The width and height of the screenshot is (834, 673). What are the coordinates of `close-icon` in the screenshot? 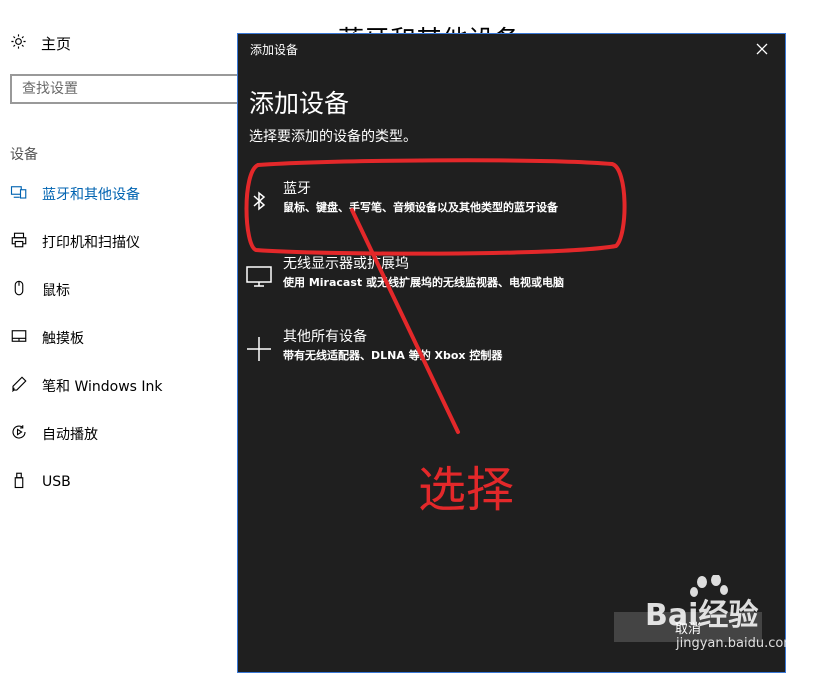 It's located at (762, 49).